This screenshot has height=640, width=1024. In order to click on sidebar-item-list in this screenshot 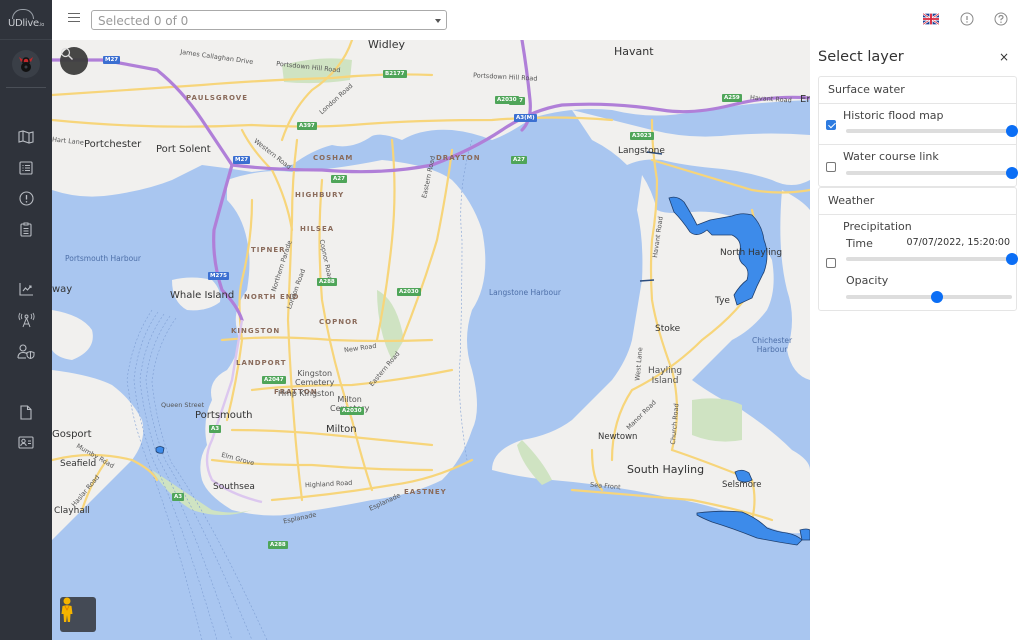, I will do `click(26, 168)`.